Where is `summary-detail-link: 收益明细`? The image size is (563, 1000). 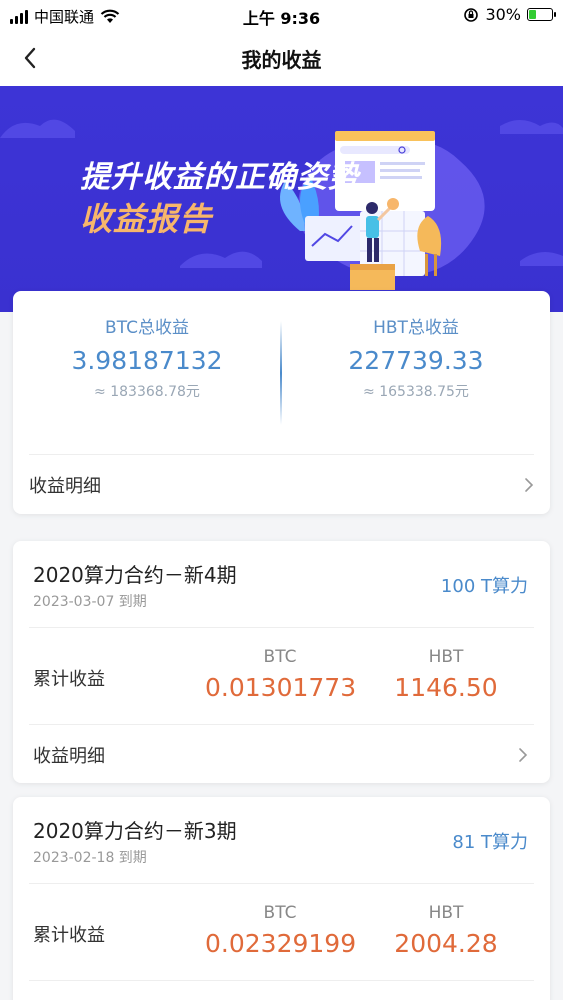 summary-detail-link: 收益明细 is located at coordinates (281, 485).